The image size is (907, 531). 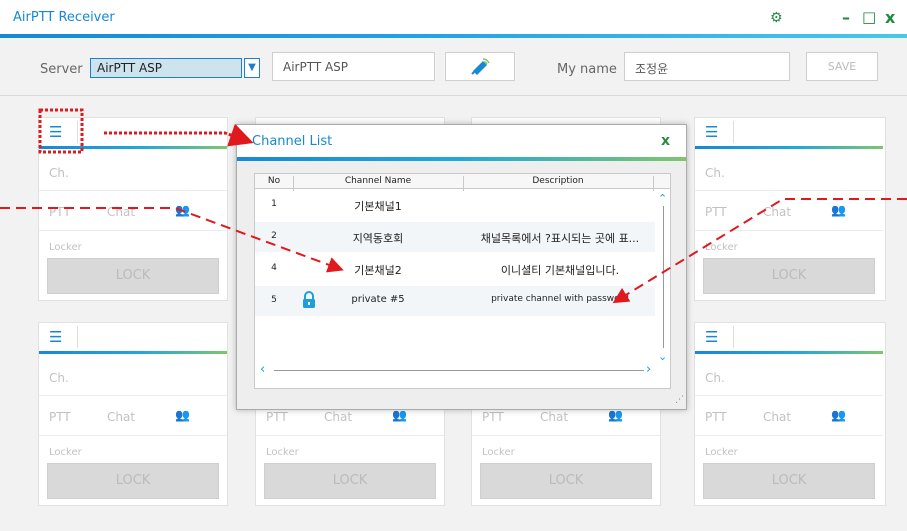 What do you see at coordinates (662, 356) in the screenshot?
I see `scroll-down-icon: ⌄` at bounding box center [662, 356].